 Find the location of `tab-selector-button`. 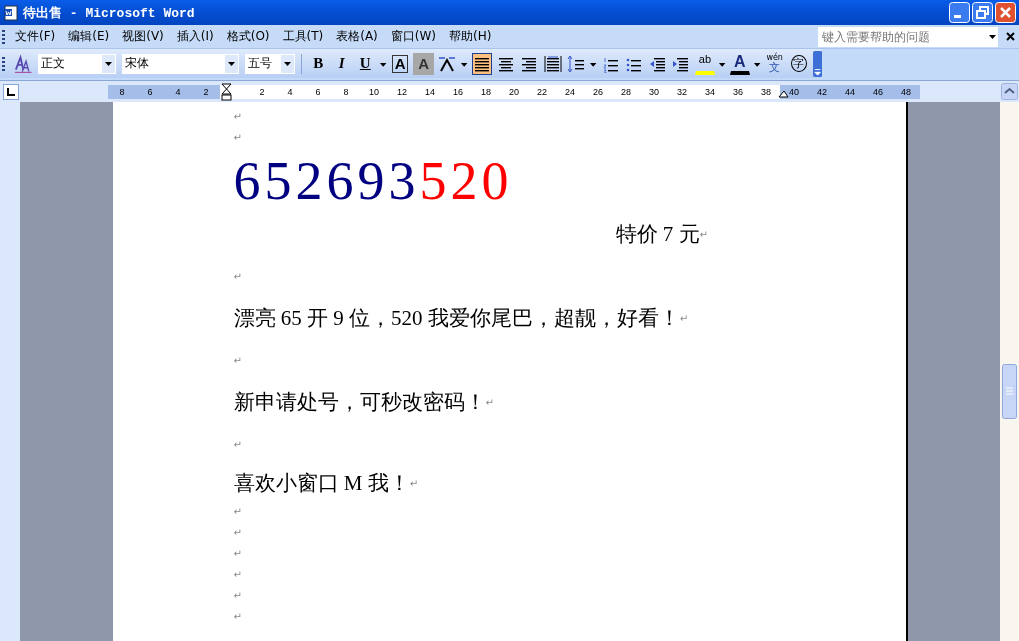

tab-selector-button is located at coordinates (11, 91).